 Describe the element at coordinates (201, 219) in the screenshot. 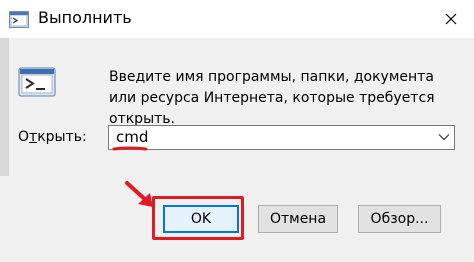

I see `ok-button: OK` at that location.